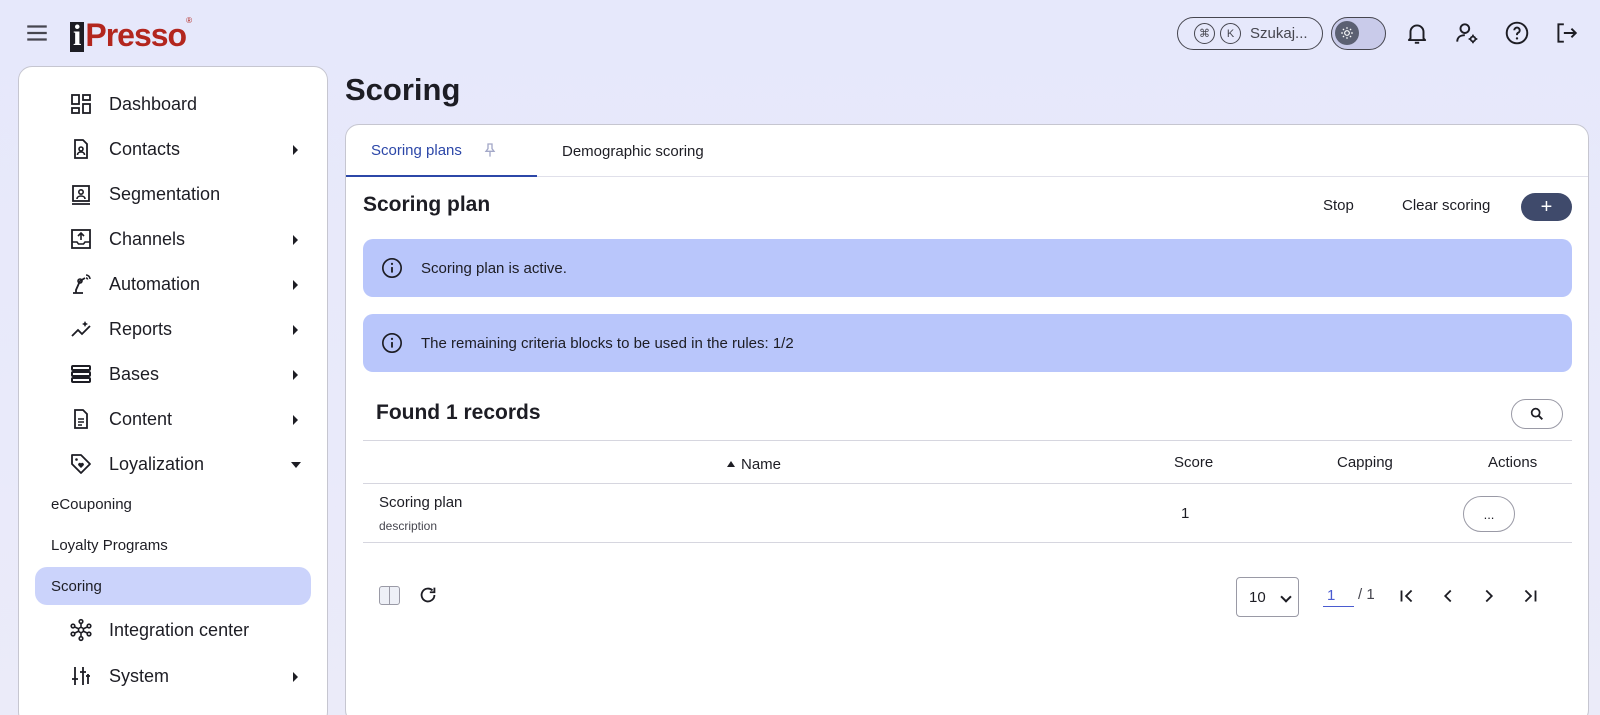 The image size is (1600, 715). I want to click on sun-icon, so click(1347, 33).